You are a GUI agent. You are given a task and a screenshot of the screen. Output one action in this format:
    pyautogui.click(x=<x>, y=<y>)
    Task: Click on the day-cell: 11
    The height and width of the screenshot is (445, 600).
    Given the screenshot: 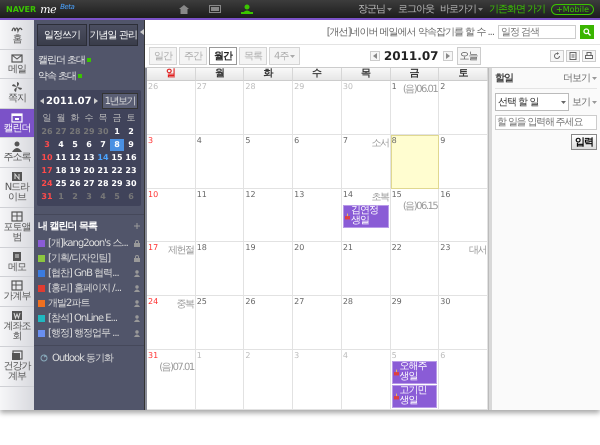 What is the action you would take?
    pyautogui.click(x=220, y=215)
    